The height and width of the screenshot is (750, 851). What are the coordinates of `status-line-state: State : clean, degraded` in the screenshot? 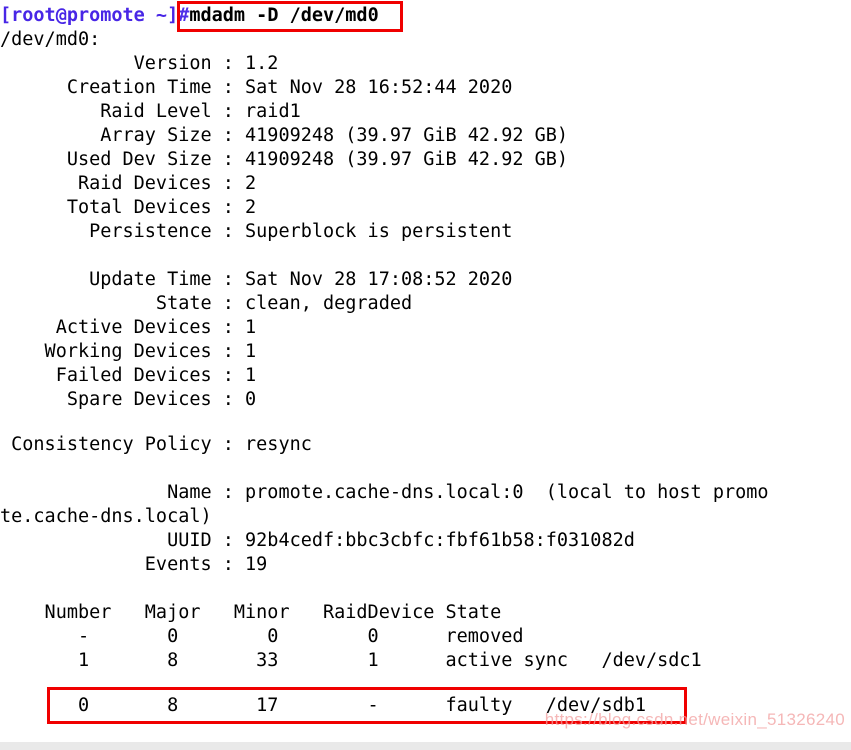 It's located at (206, 303).